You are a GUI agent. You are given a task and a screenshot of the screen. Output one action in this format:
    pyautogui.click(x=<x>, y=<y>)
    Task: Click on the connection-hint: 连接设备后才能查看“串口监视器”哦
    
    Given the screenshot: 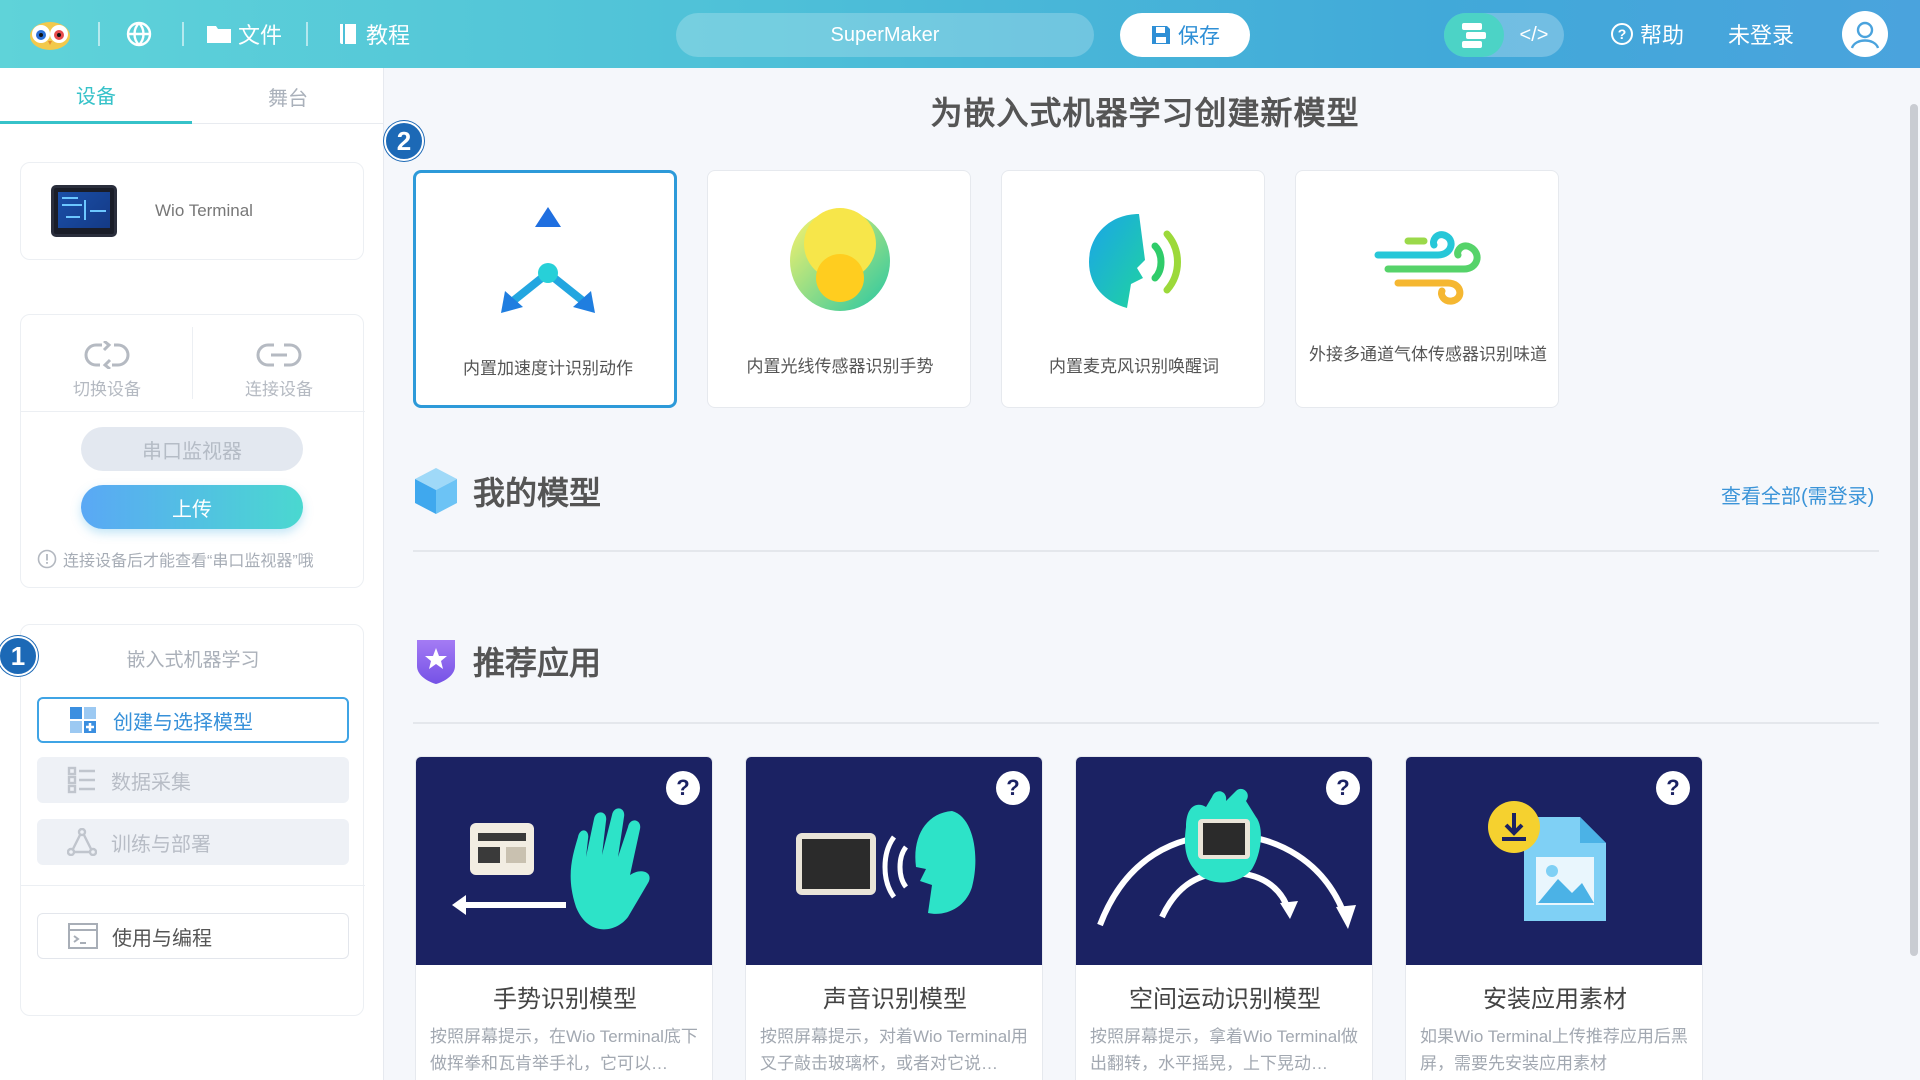 What is the action you would take?
    pyautogui.click(x=175, y=559)
    